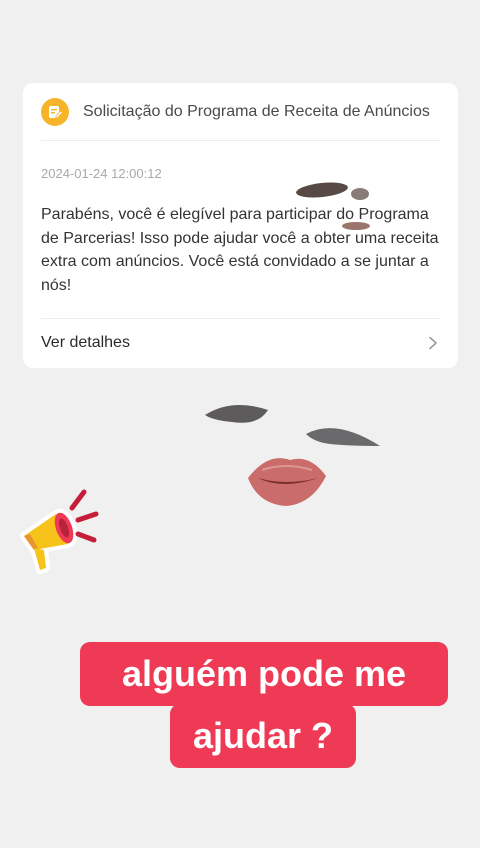 This screenshot has height=848, width=480. I want to click on document-edit-icon, so click(55, 112).